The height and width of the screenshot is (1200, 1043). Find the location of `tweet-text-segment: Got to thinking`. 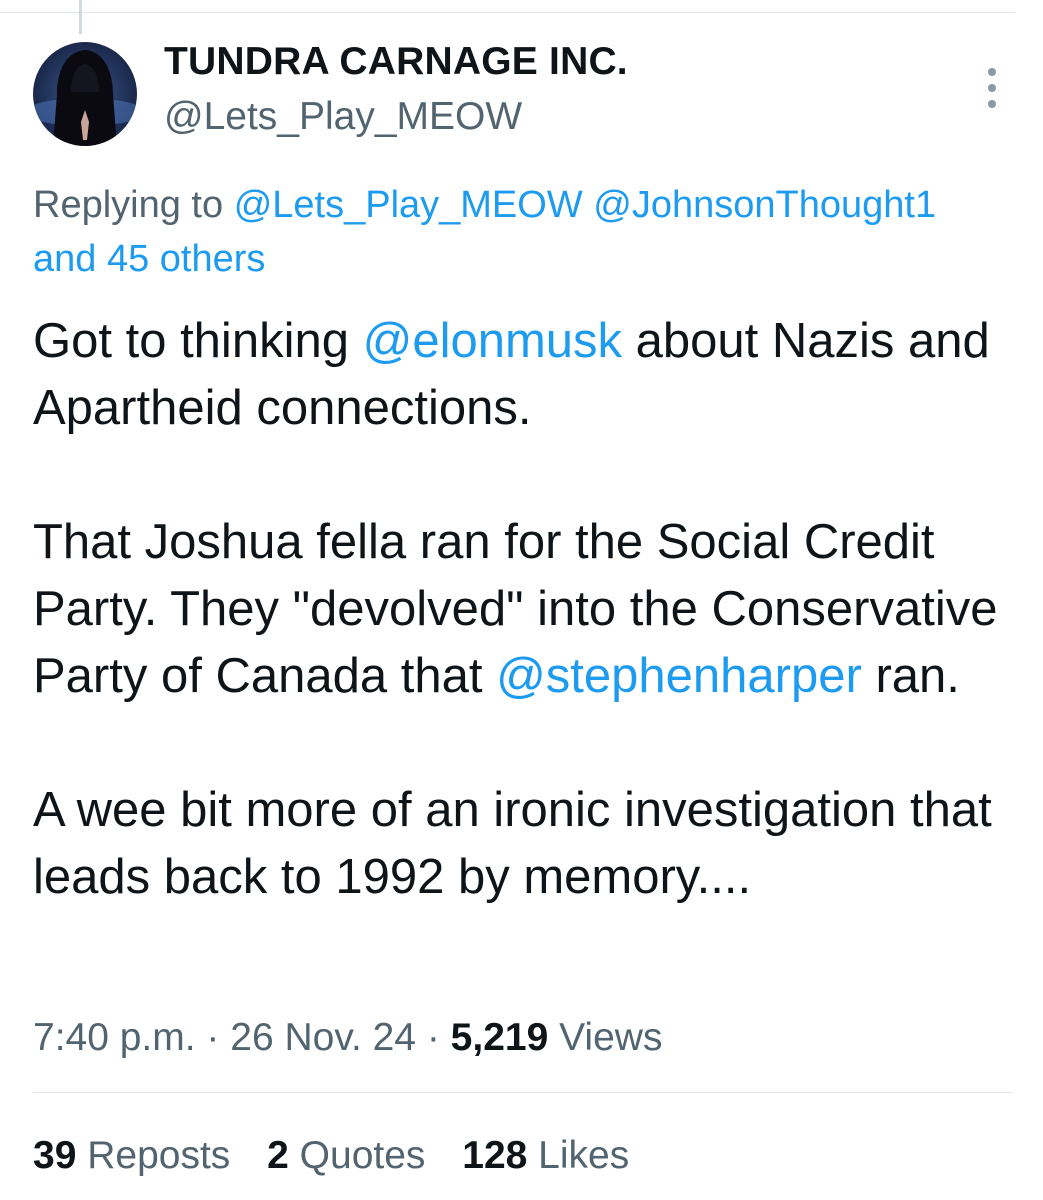

tweet-text-segment: Got to thinking is located at coordinates (198, 341).